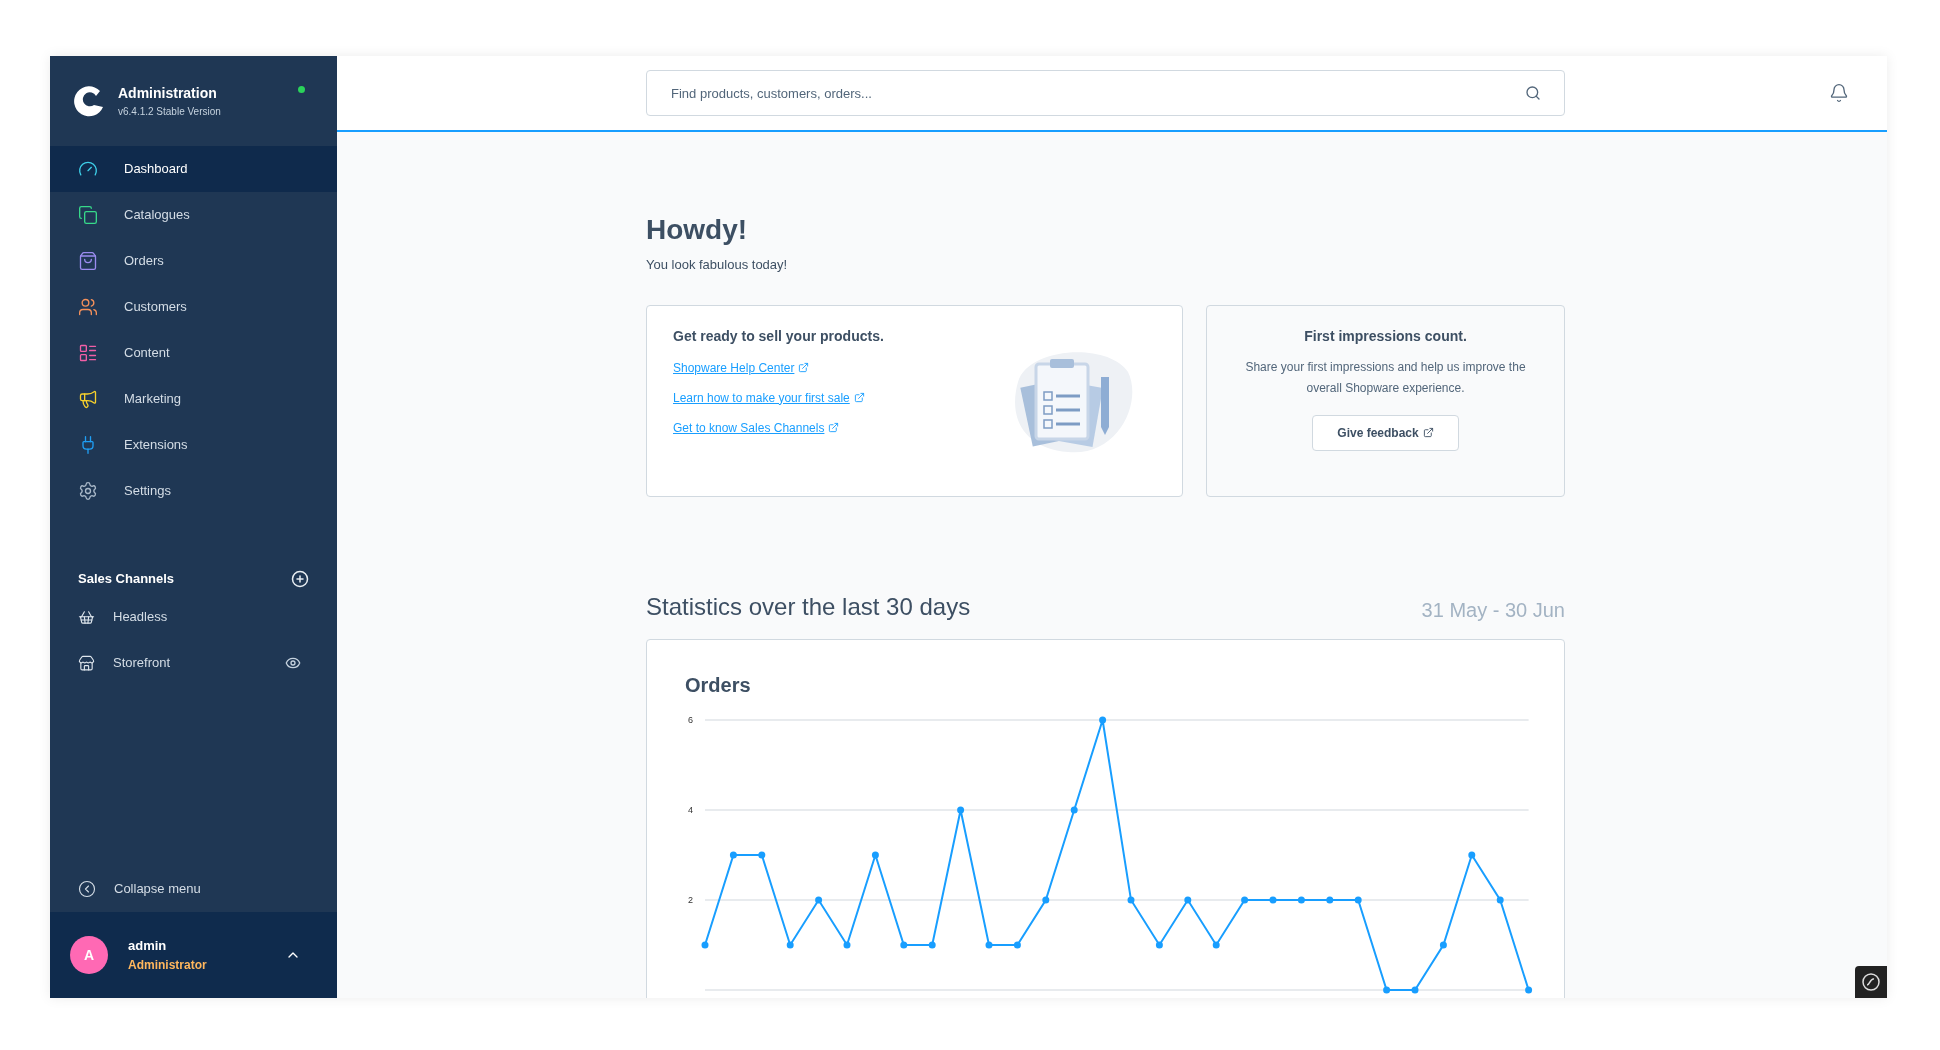  Describe the element at coordinates (1493, 610) in the screenshot. I see `date-range: 31 May - 30 Jun` at that location.